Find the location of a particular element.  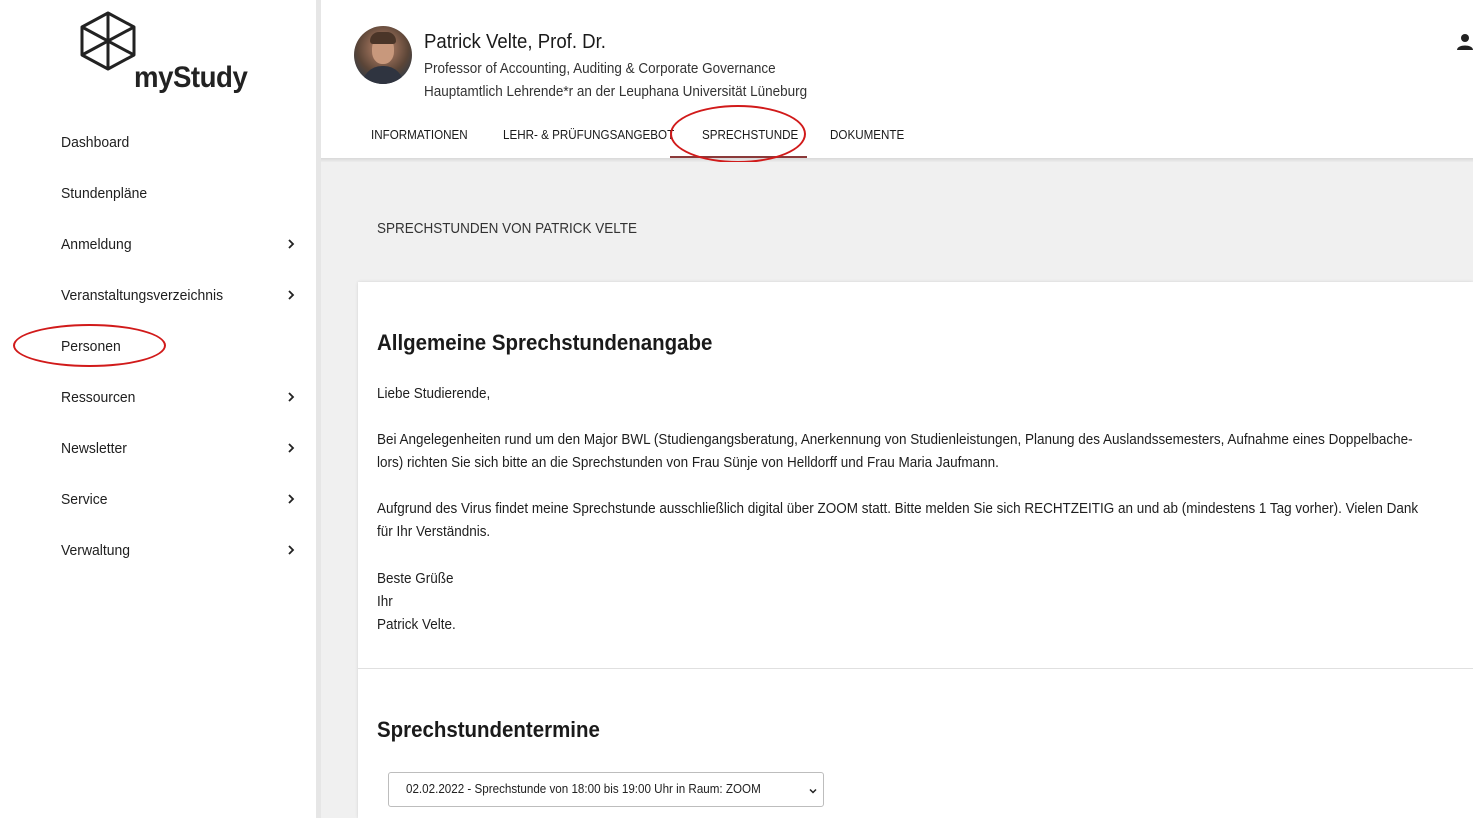

tab-label: INFORMATIONEN is located at coordinates (419, 135).